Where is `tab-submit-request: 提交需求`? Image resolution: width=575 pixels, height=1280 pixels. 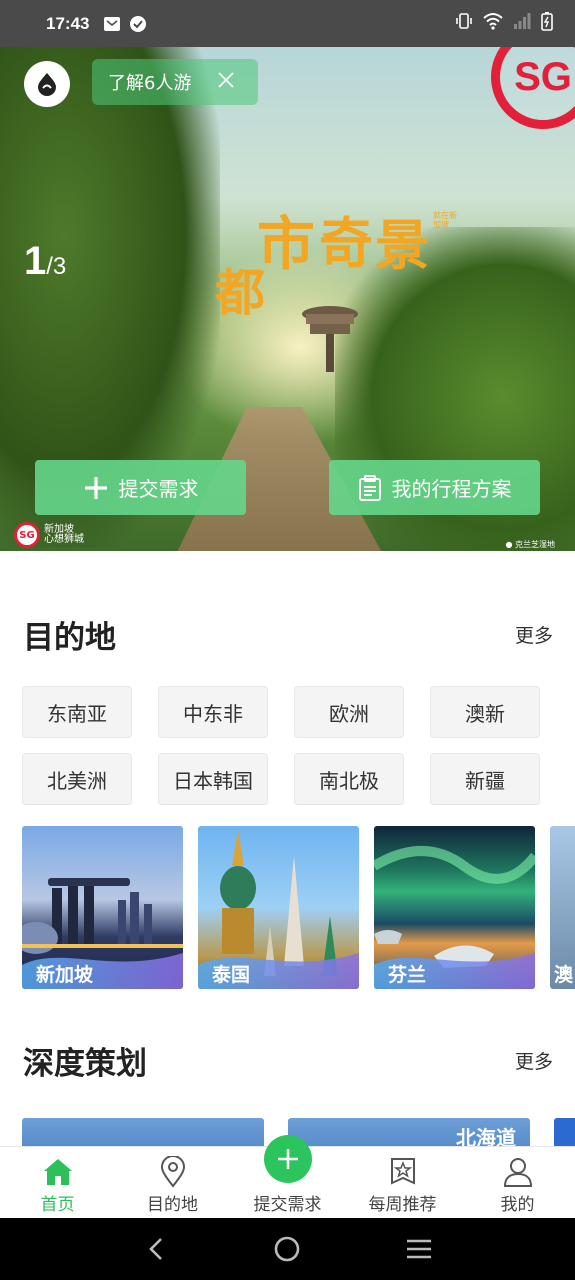 tab-submit-request: 提交需求 is located at coordinates (287, 1176).